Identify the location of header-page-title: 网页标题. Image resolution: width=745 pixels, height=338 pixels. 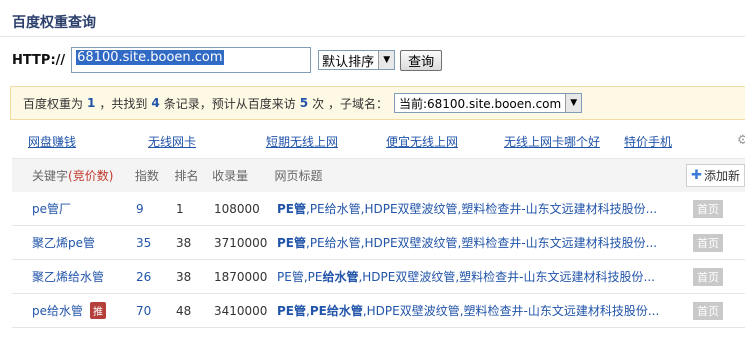
(298, 176).